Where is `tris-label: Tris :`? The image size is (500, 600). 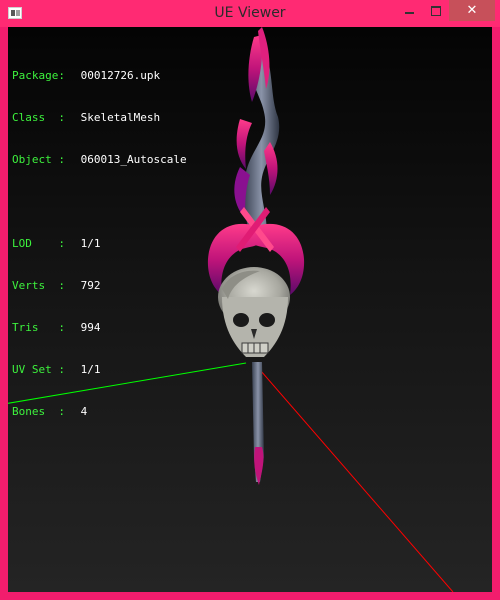 tris-label: Tris : is located at coordinates (38, 327).